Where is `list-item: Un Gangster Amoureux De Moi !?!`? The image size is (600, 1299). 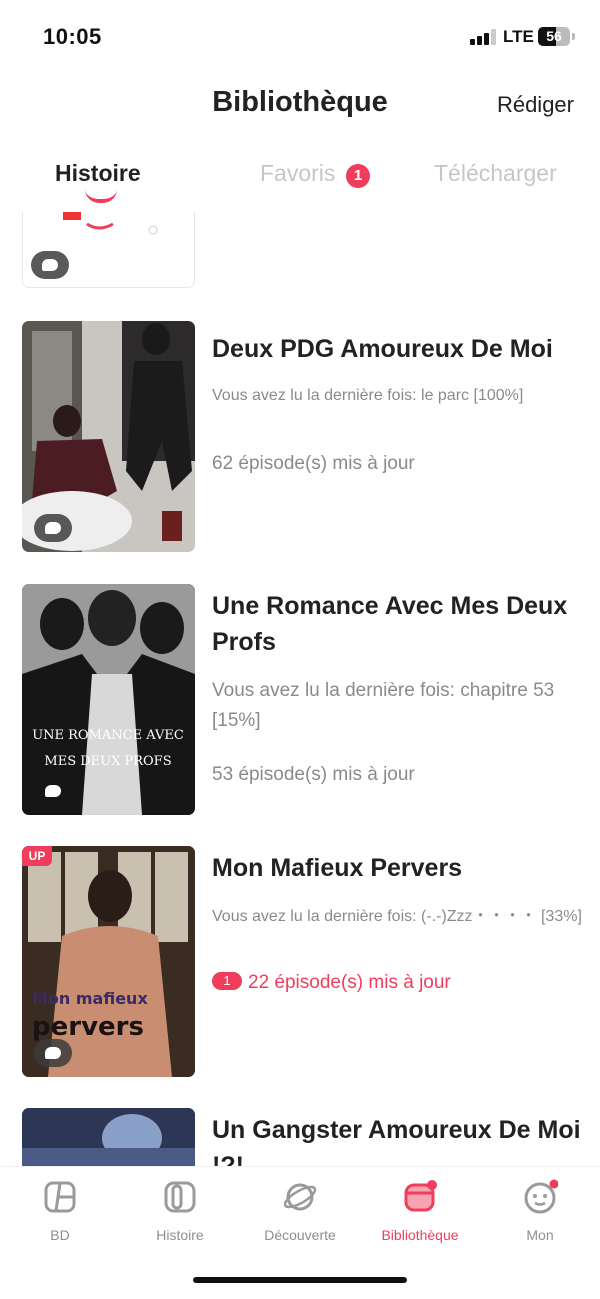 list-item: Un Gangster Amoureux De Moi !?! is located at coordinates (300, 1137).